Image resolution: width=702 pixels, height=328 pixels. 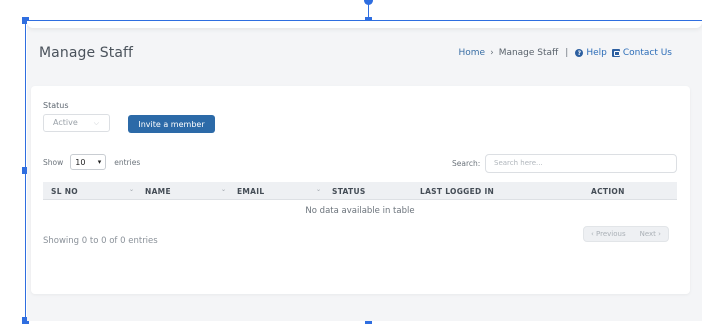 I want to click on status-select: Active ⌵, so click(x=76, y=123).